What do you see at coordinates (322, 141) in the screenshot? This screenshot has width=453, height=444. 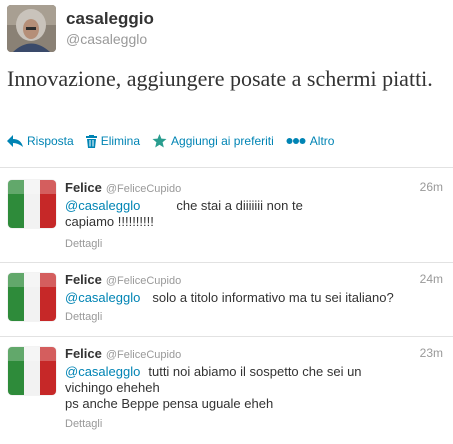 I see `more-label: Altro` at bounding box center [322, 141].